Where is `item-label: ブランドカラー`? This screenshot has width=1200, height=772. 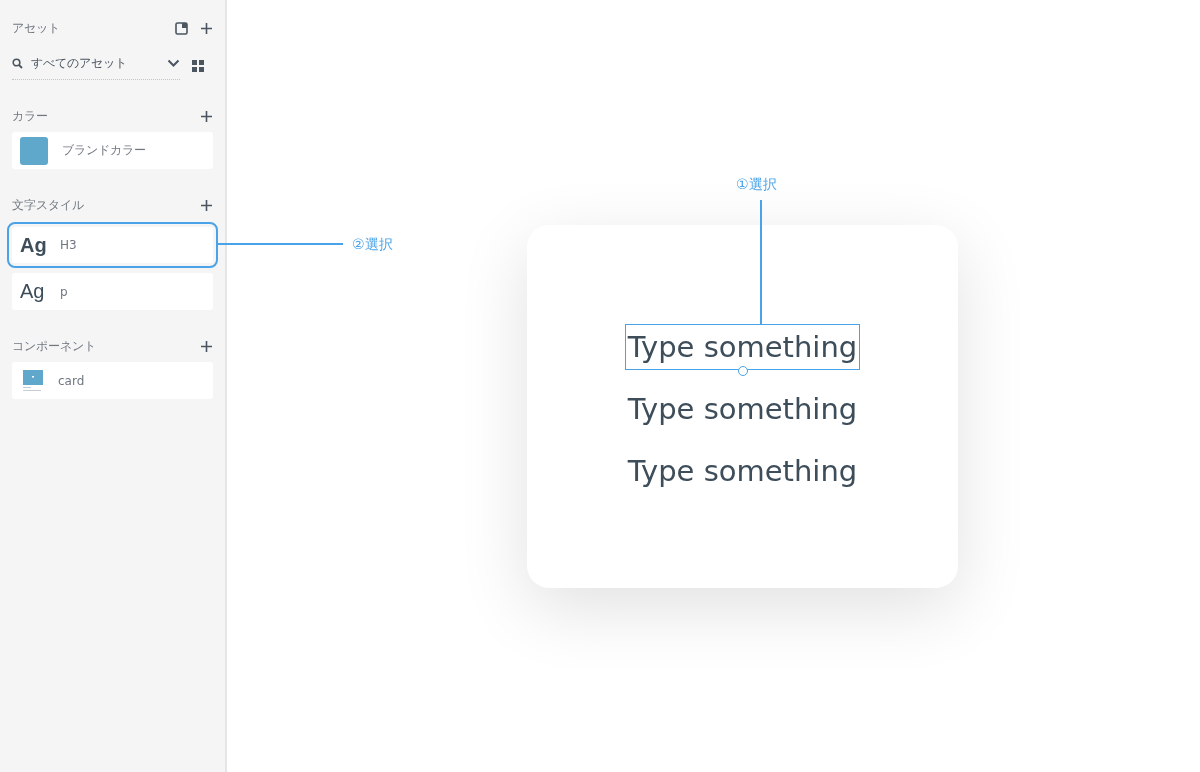 item-label: ブランドカラー is located at coordinates (104, 150).